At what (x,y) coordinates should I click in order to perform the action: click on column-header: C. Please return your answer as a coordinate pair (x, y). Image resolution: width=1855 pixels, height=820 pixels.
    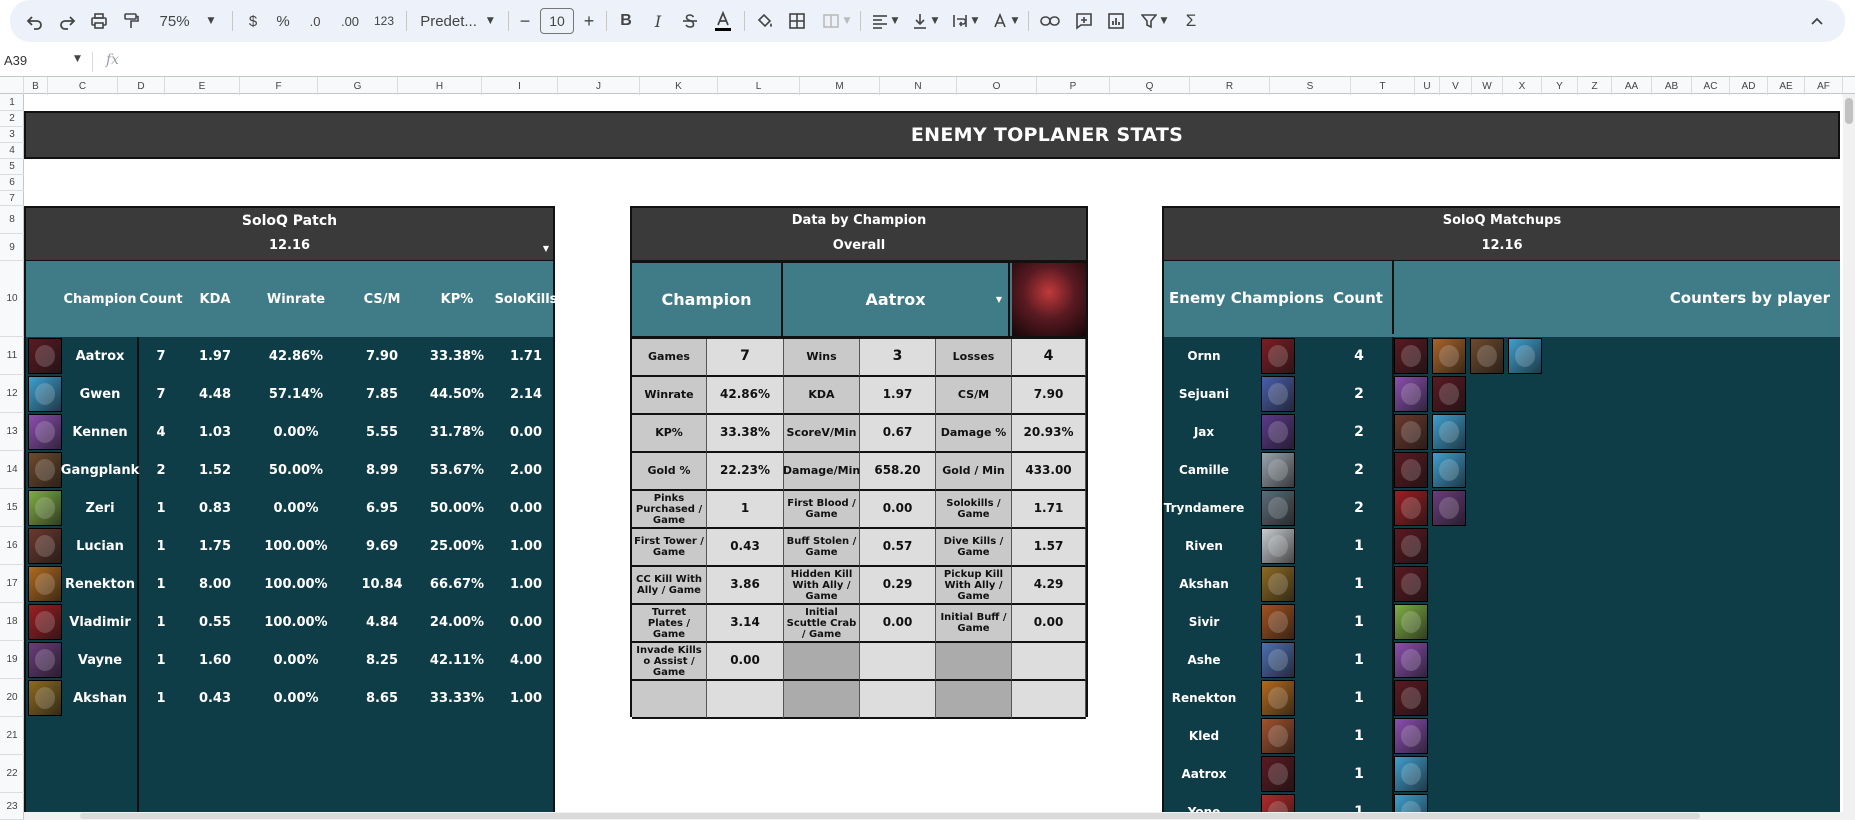
    Looking at the image, I should click on (83, 86).